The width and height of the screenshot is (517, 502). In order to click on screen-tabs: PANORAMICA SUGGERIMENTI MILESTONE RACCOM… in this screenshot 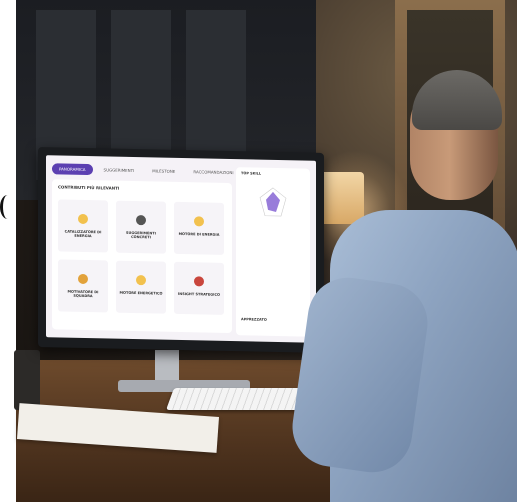, I will do `click(146, 170)`.